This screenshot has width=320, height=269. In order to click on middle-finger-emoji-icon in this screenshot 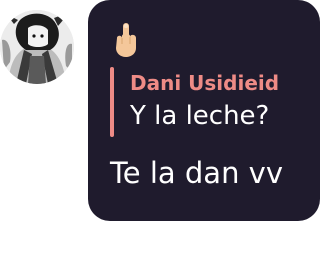, I will do `click(126, 40)`.